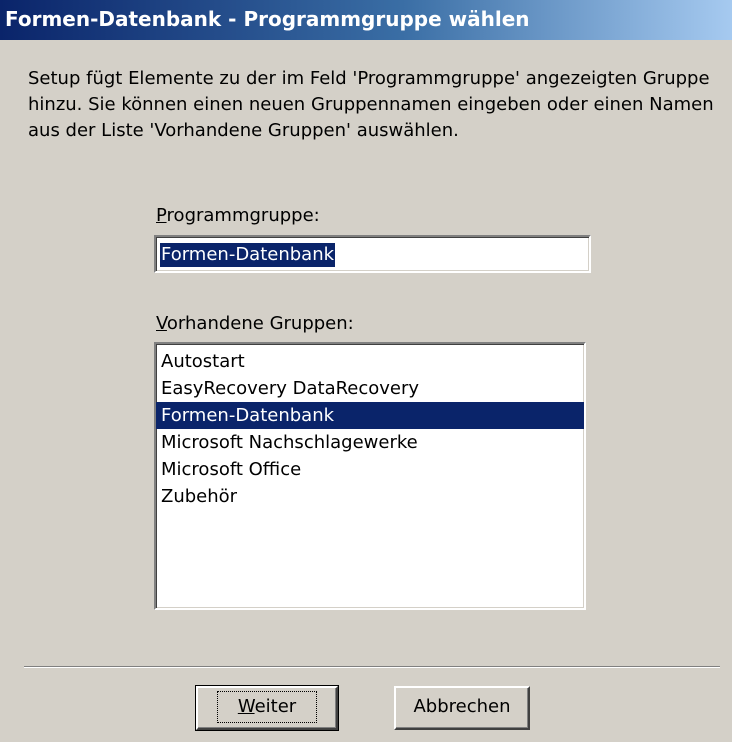 The image size is (732, 742). Describe the element at coordinates (370, 496) in the screenshot. I see `list-item: Zubehör` at that location.